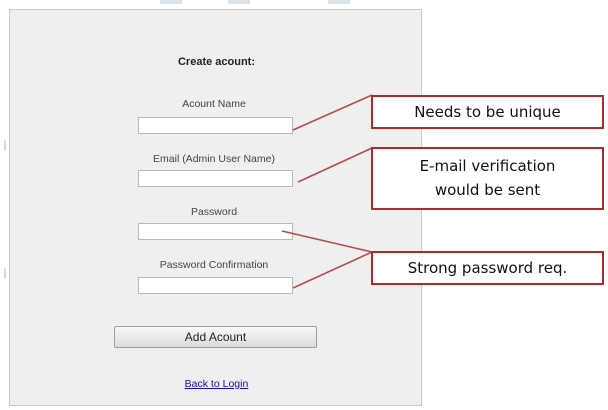 This screenshot has height=410, width=608. I want to click on callout-email-line2: would be sent, so click(487, 190).